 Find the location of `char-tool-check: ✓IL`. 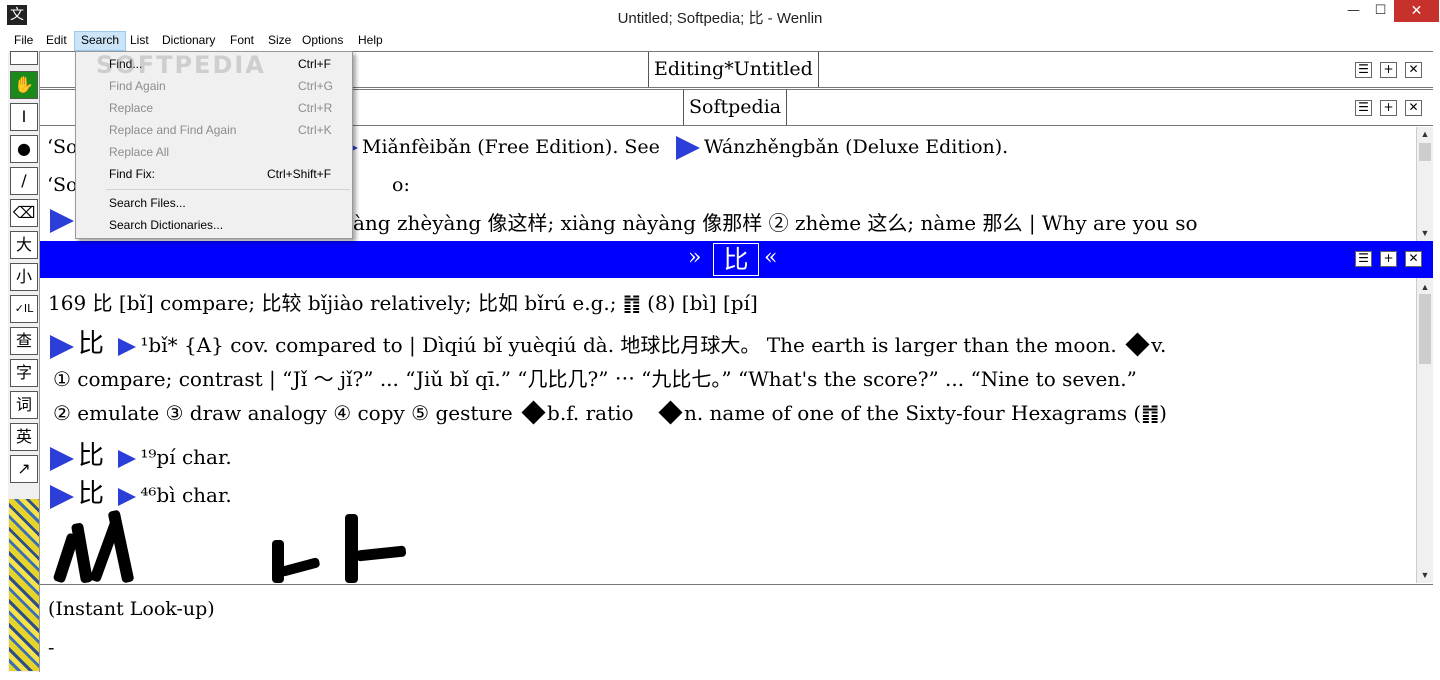

char-tool-check: ✓IL is located at coordinates (24, 309).